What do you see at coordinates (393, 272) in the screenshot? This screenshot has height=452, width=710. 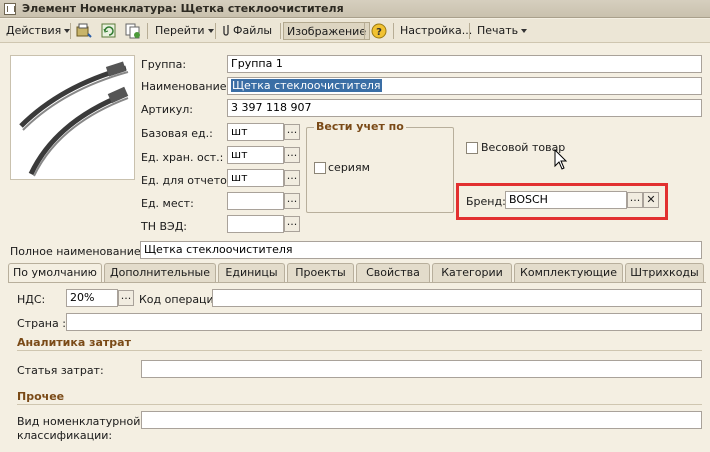 I see `tab-properties: Свойства` at bounding box center [393, 272].